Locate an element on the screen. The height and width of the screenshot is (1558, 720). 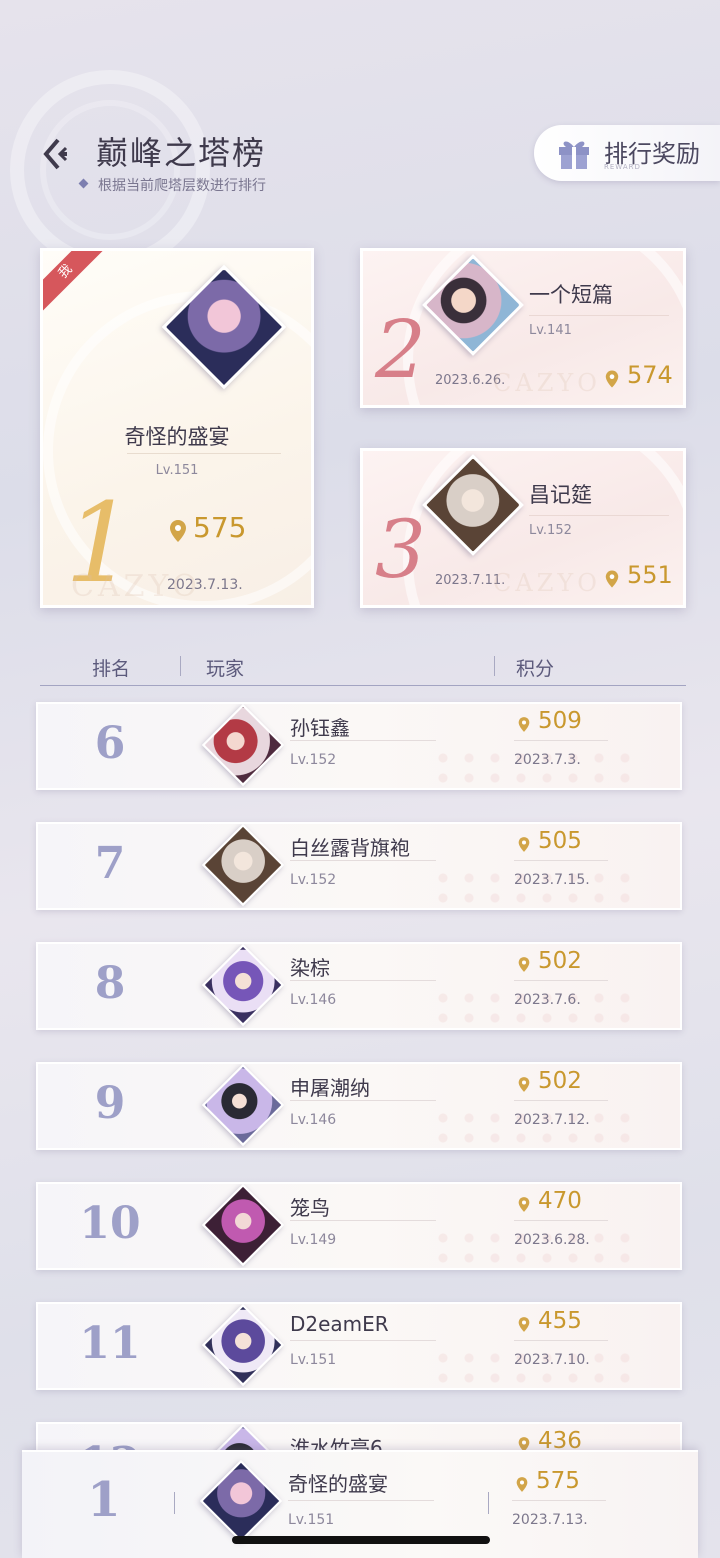
column-player: 玩家 is located at coordinates (225, 669).